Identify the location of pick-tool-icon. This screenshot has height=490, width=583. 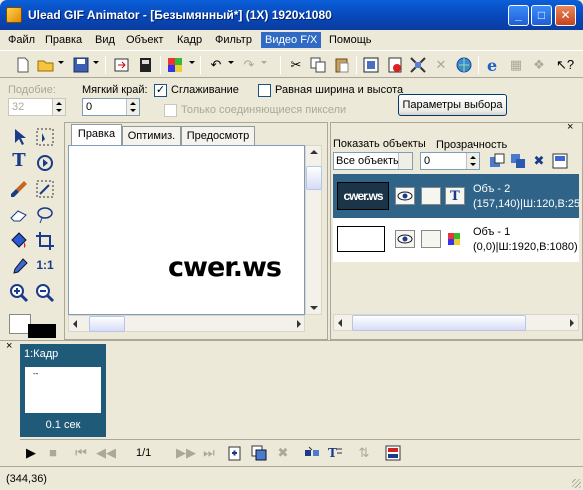
(19, 137).